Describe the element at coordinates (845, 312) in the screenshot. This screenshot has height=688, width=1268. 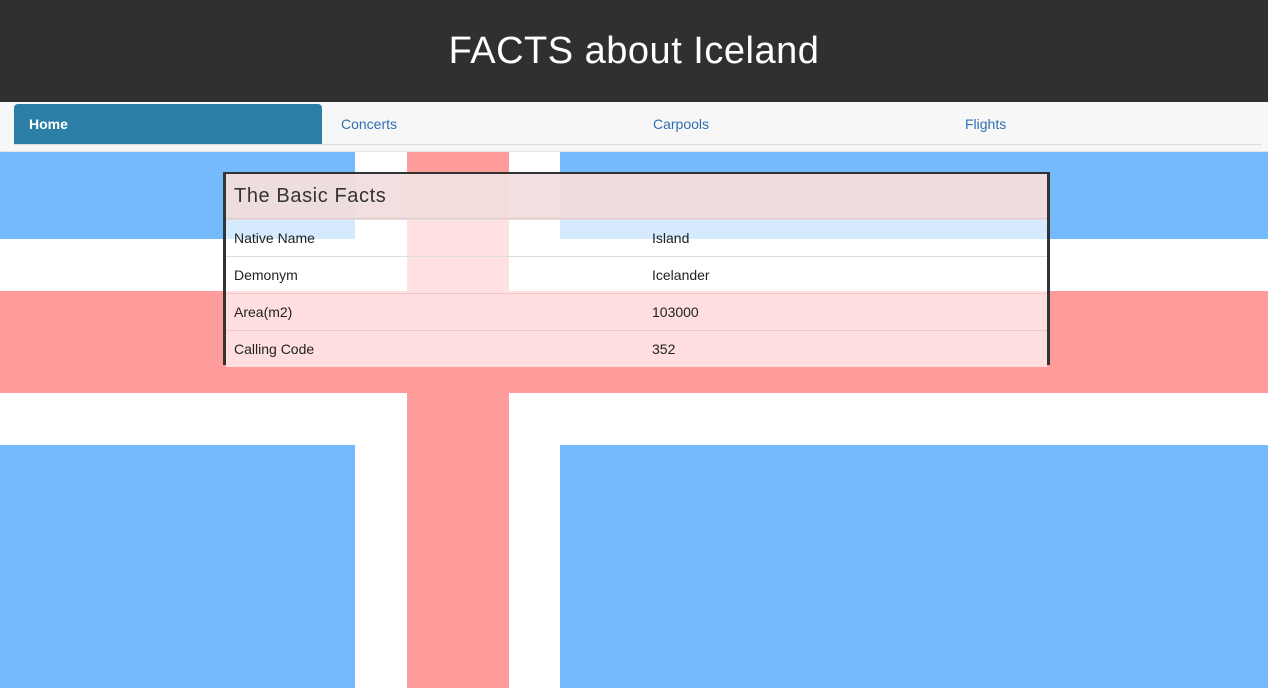
I see `fact-value: 103000` at that location.